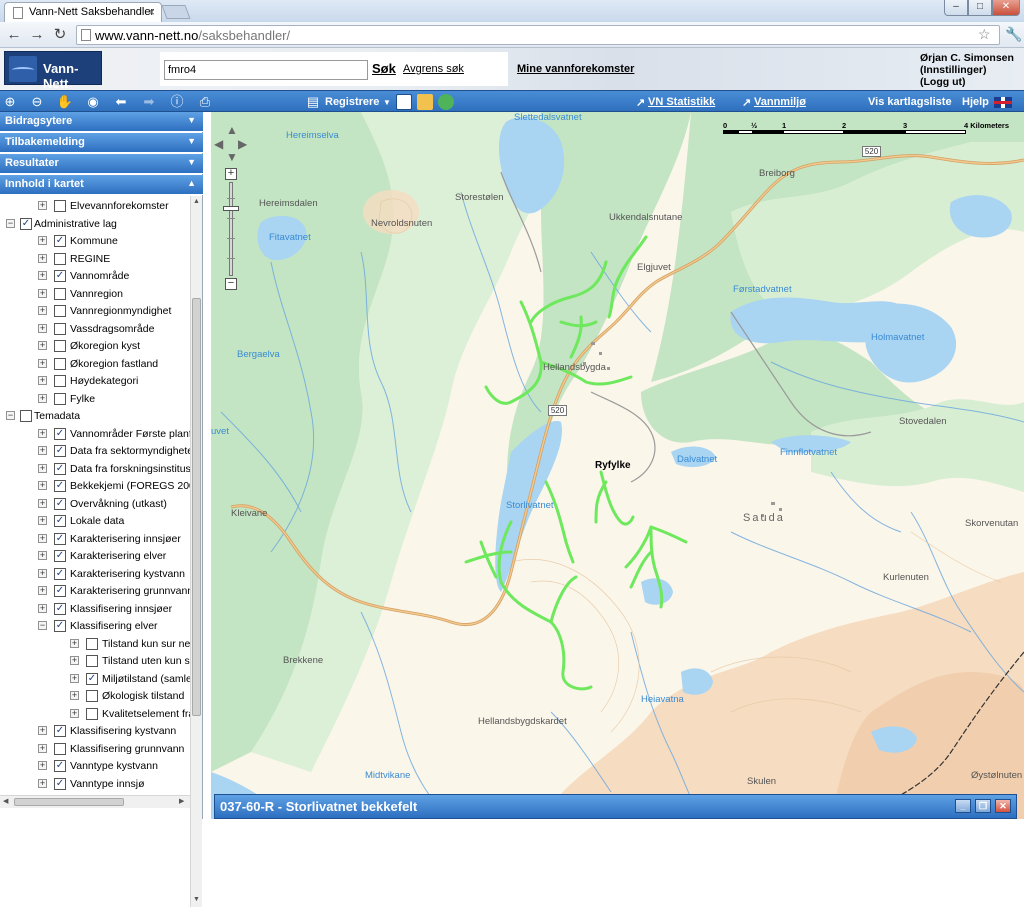 This screenshot has width=1024, height=907. What do you see at coordinates (101, 185) in the screenshot?
I see `panel-map-content: Innhold i kartet ▲` at bounding box center [101, 185].